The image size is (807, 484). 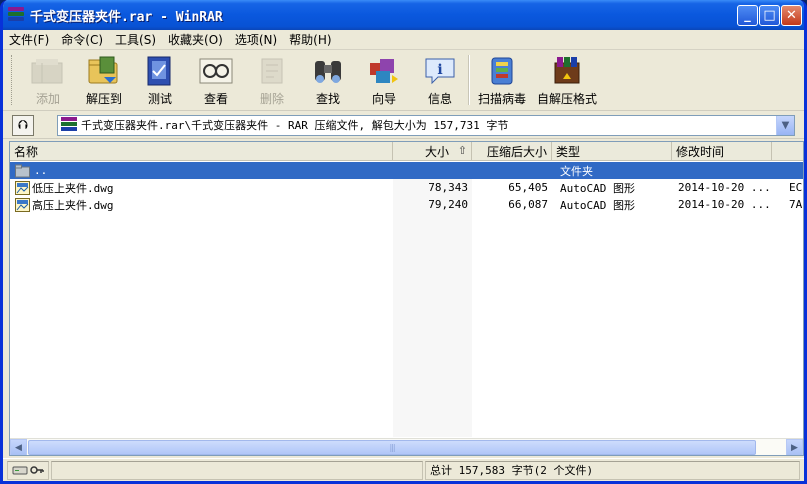 I want to click on sort-up-icon: ⇧, so click(x=462, y=150).